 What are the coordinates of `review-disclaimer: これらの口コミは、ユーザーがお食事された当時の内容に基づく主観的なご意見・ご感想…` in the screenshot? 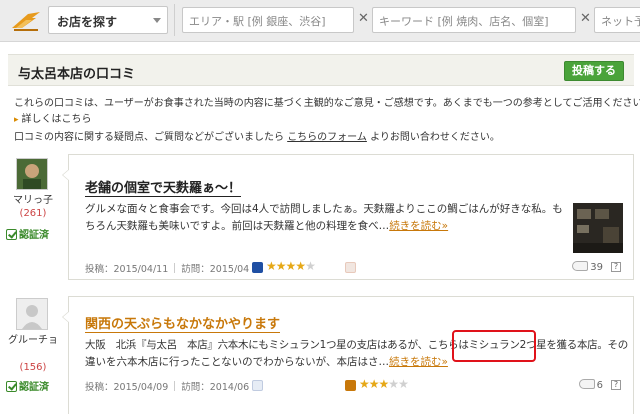 It's located at (327, 103).